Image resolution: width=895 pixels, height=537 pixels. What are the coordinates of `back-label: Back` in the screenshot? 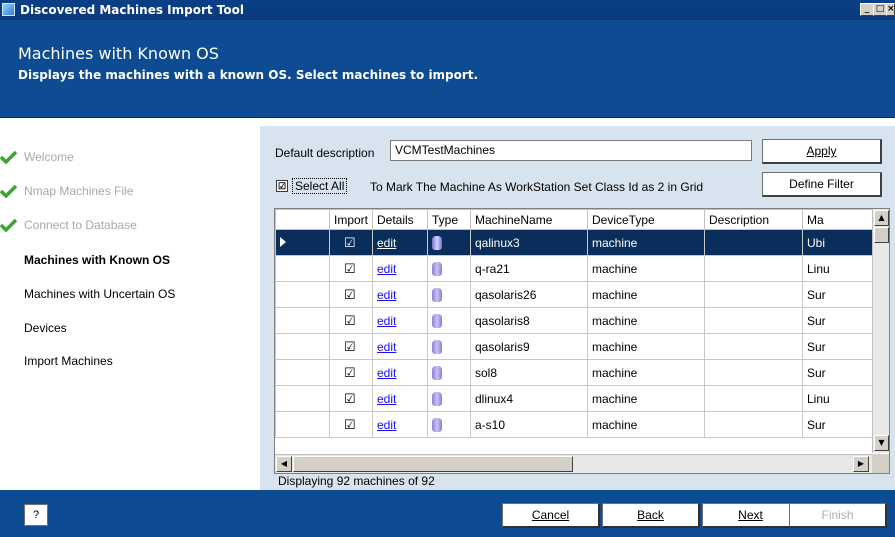 It's located at (650, 515).